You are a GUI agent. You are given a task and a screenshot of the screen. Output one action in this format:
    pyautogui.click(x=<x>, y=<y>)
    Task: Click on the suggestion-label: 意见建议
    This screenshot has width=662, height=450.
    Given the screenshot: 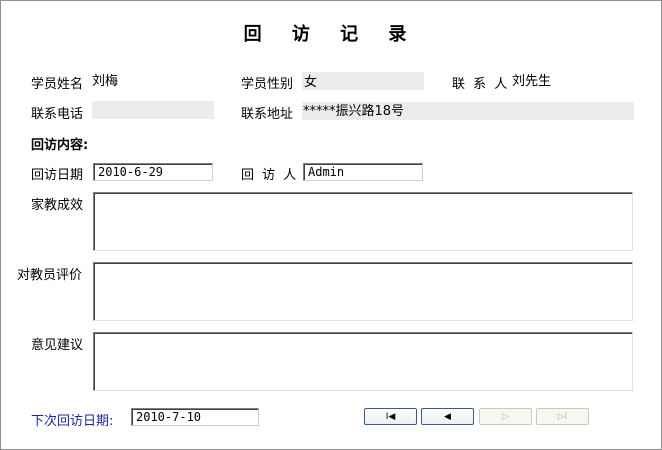 What is the action you would take?
    pyautogui.click(x=57, y=345)
    